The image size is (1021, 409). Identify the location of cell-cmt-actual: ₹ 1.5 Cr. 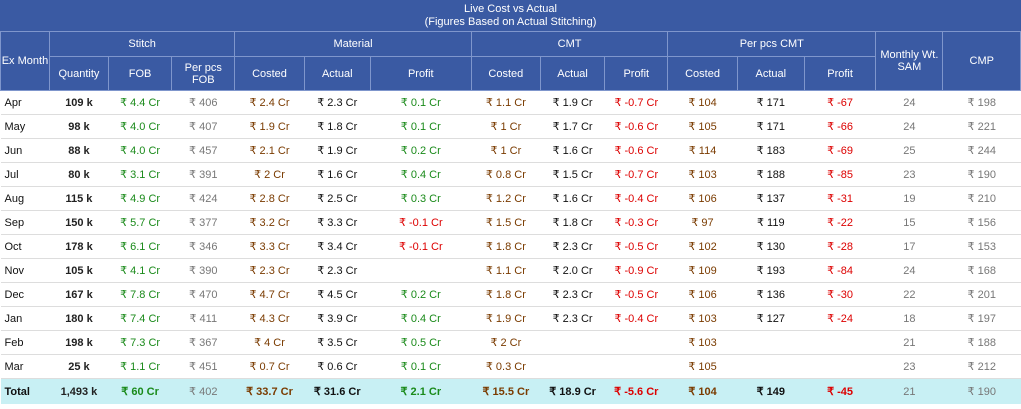
(572, 174).